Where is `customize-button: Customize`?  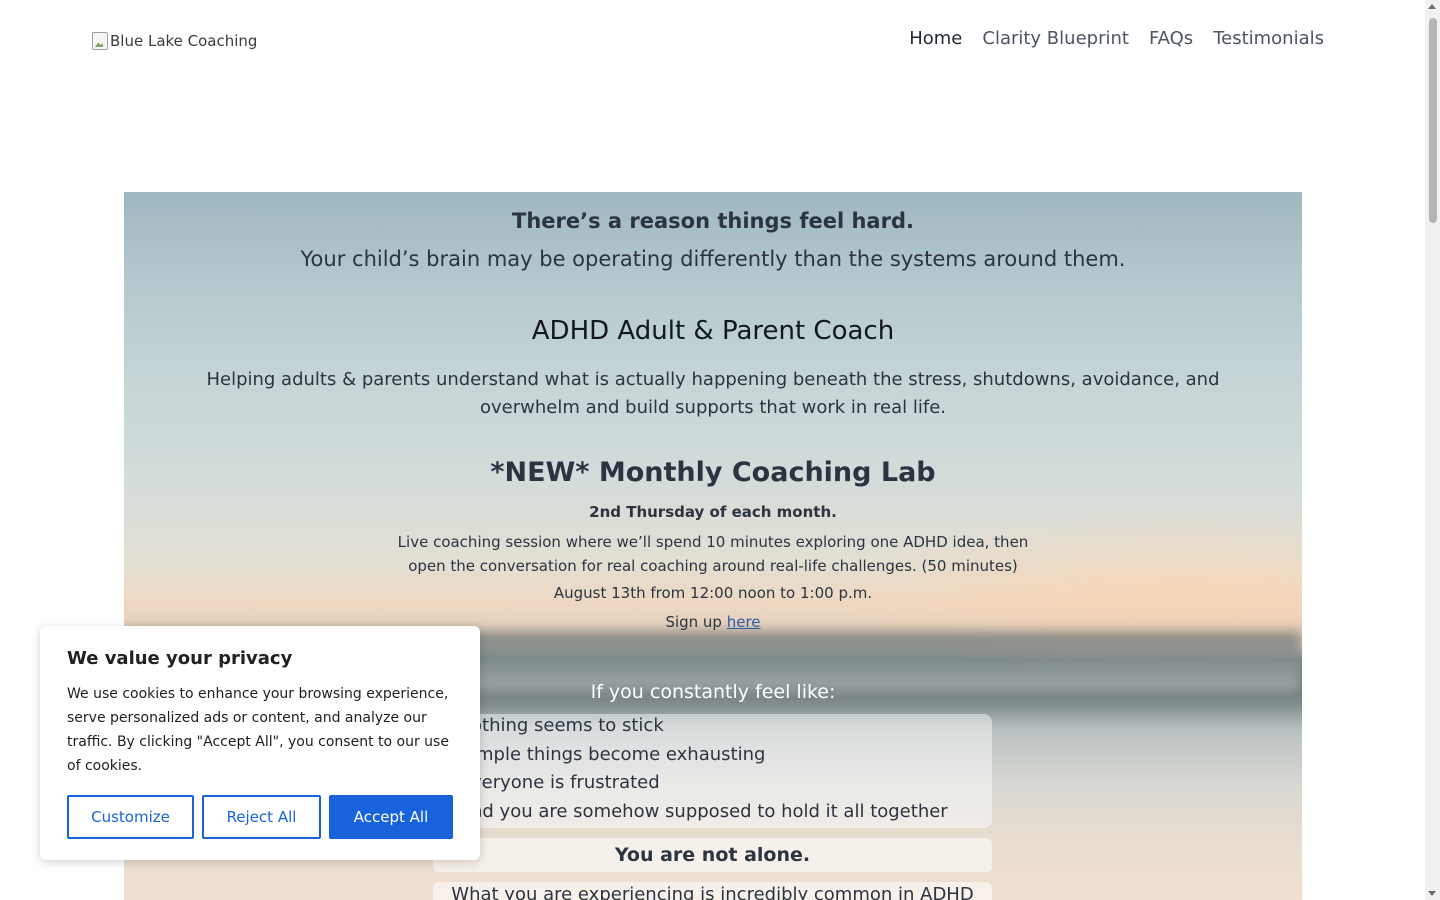
customize-button: Customize is located at coordinates (130, 817).